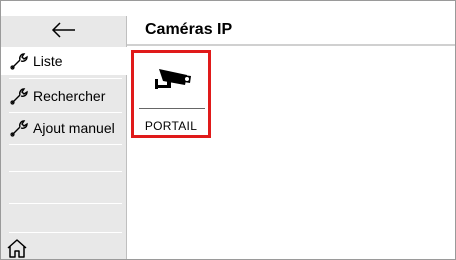  Describe the element at coordinates (69, 96) in the screenshot. I see `sidebar-item-label: Rechercher` at that location.